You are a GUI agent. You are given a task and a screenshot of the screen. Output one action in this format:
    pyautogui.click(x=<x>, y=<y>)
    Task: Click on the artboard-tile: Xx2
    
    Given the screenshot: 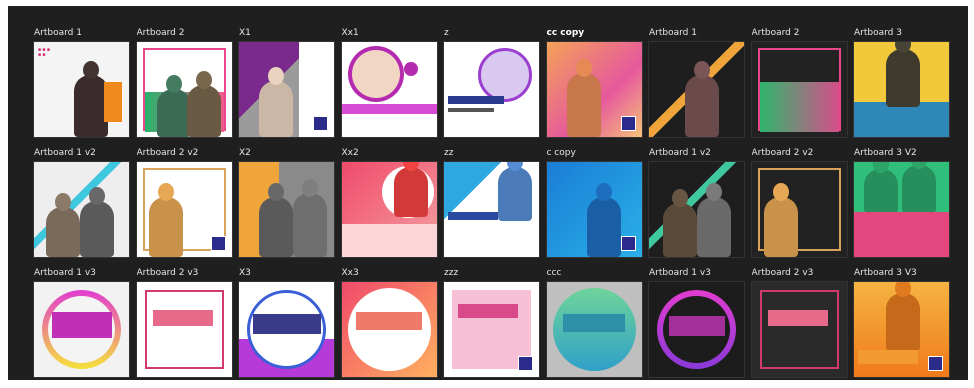 What is the action you would take?
    pyautogui.click(x=389, y=205)
    